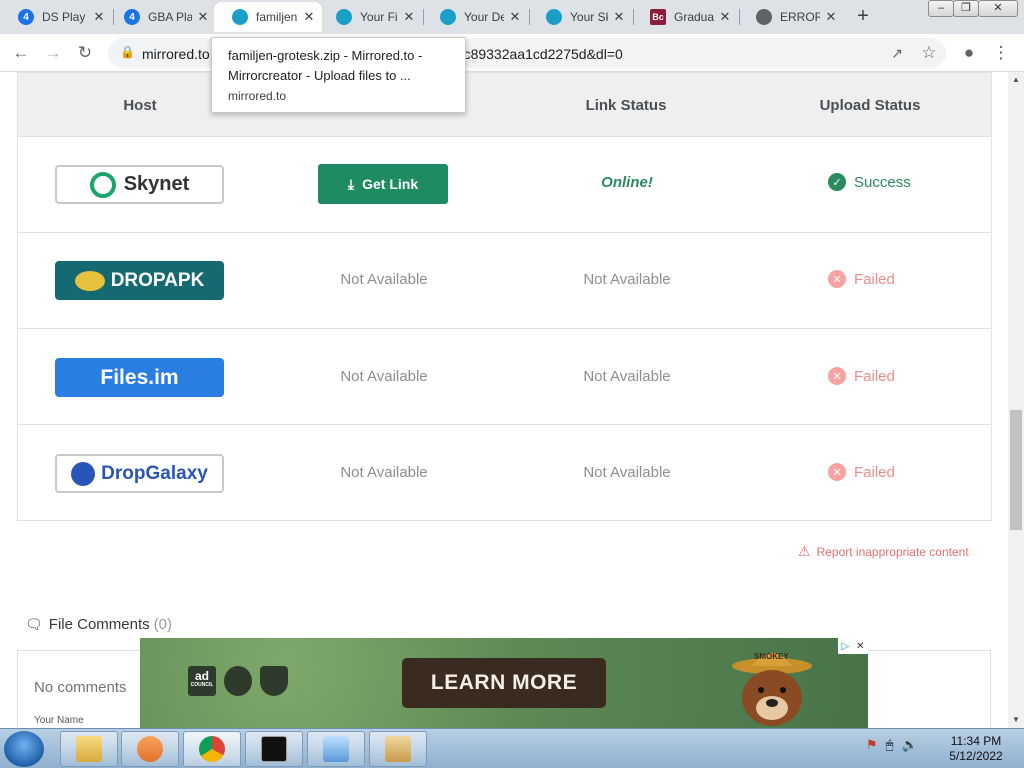 The width and height of the screenshot is (1024, 768). What do you see at coordinates (59, 720) in the screenshot?
I see `your-name-label: Your Name` at bounding box center [59, 720].